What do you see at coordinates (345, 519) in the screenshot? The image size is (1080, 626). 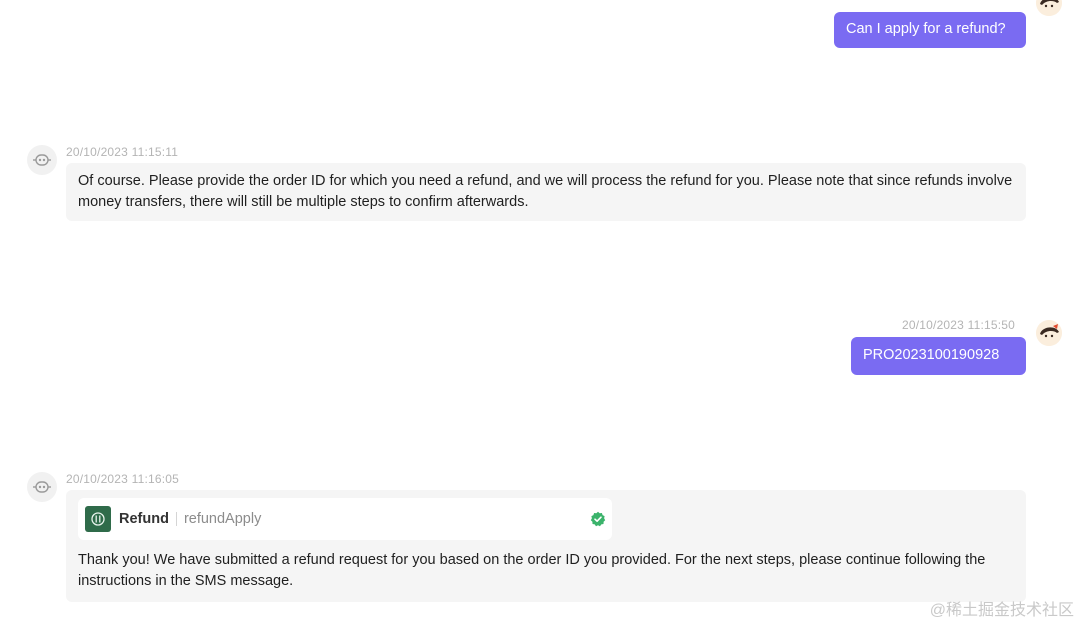 I see `tool-call-card: Refund refundApply` at bounding box center [345, 519].